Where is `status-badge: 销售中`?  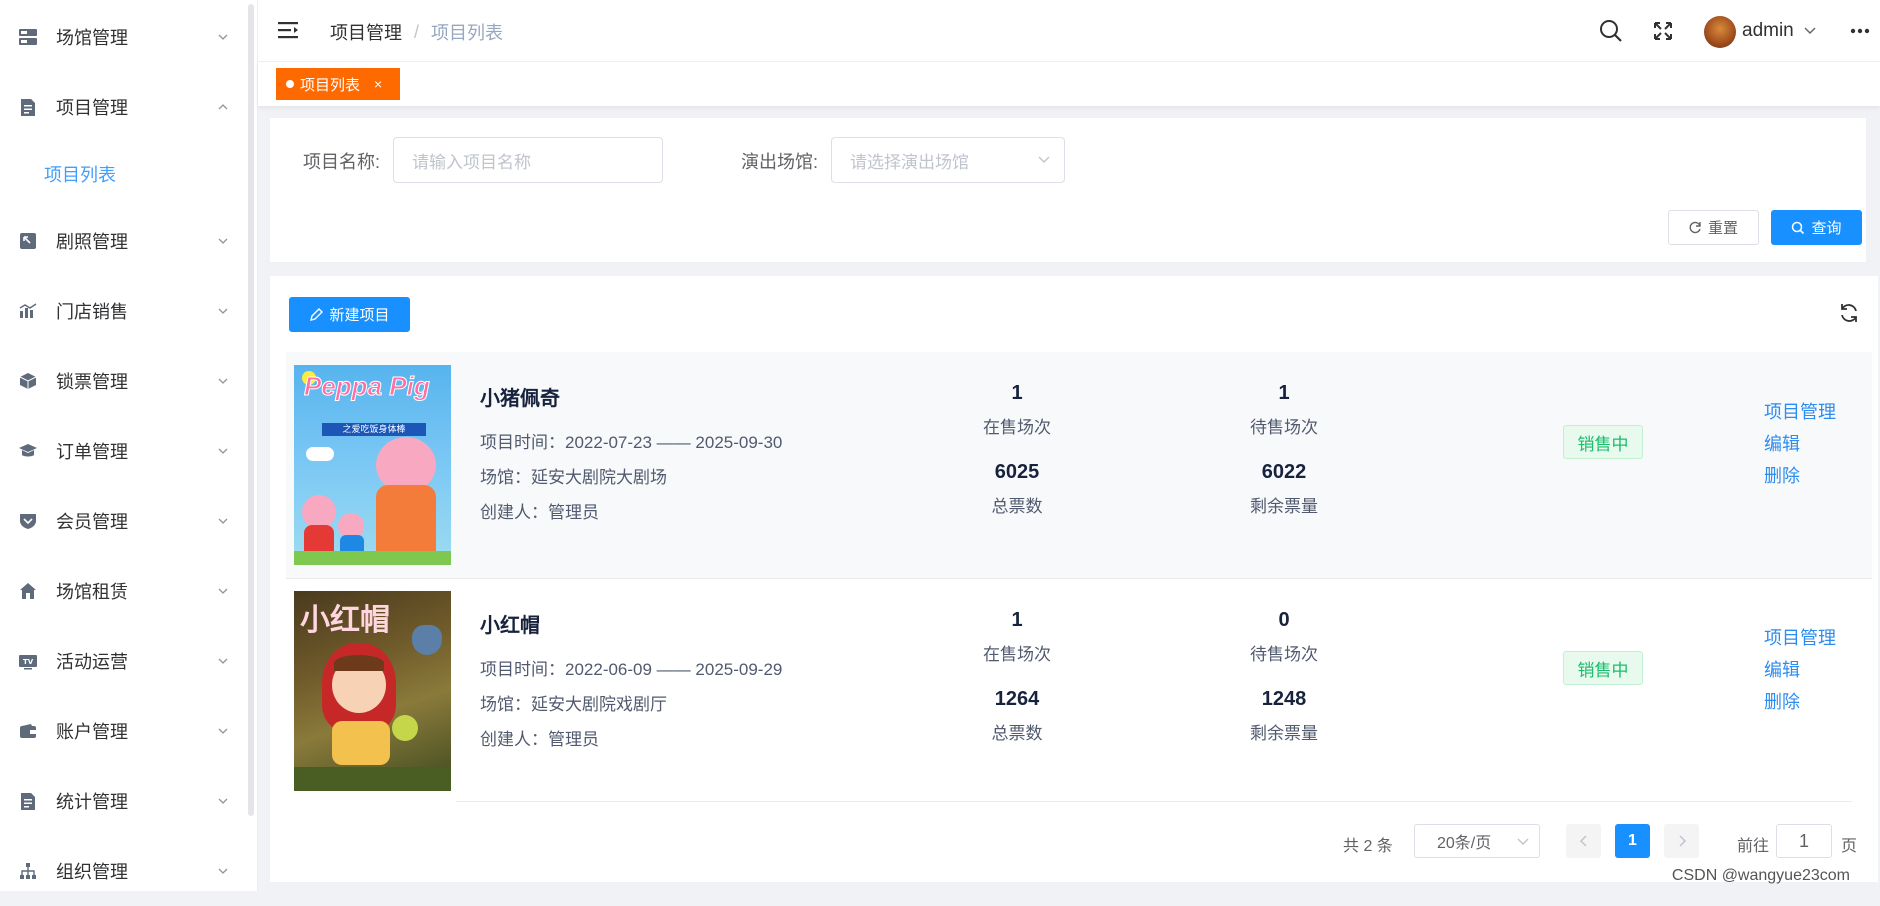 status-badge: 销售中 is located at coordinates (1603, 442).